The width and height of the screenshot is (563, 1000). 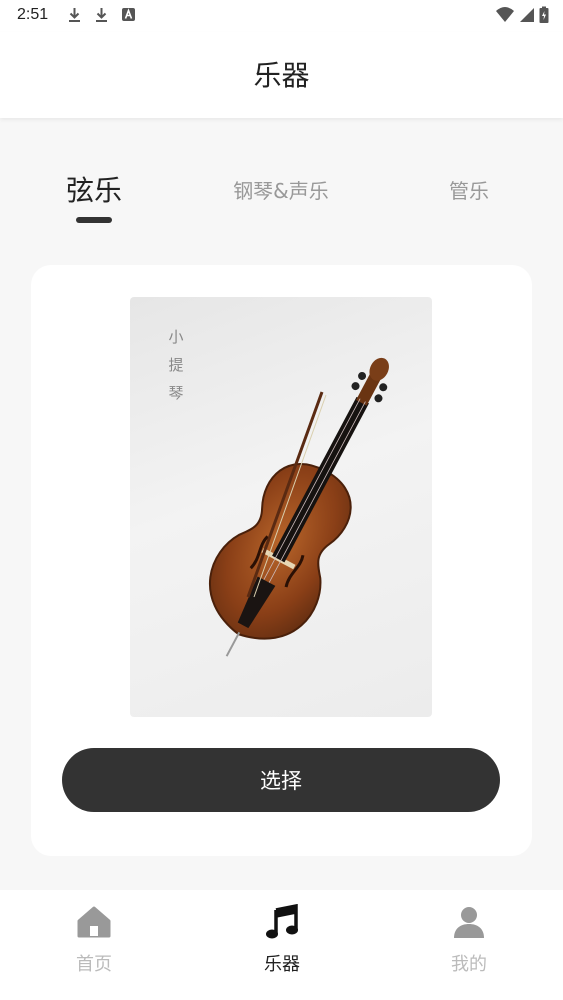 What do you see at coordinates (282, 921) in the screenshot?
I see `music-note-icon` at bounding box center [282, 921].